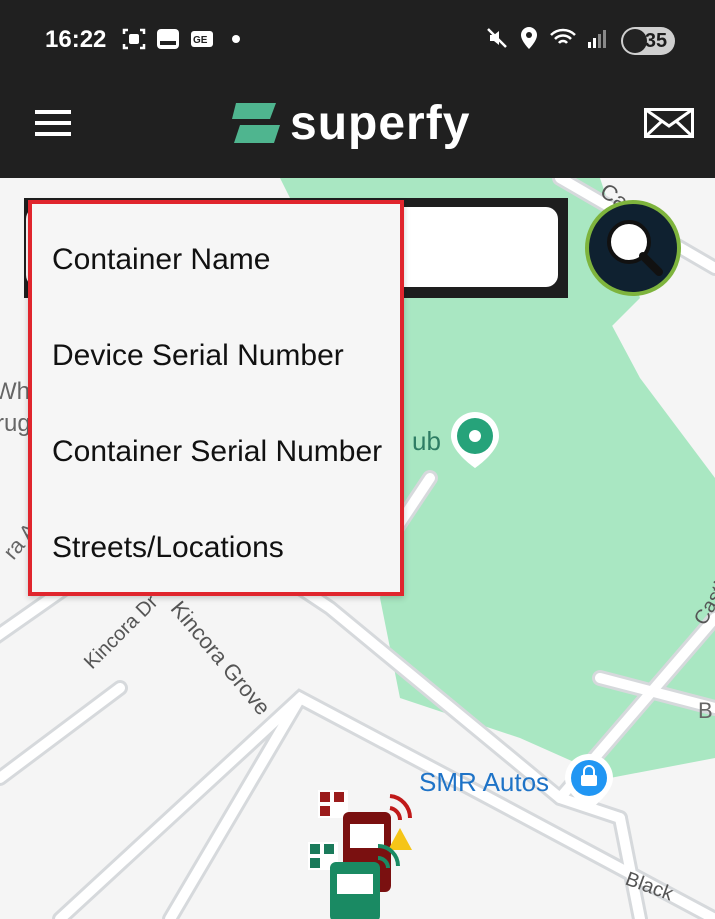 The width and height of the screenshot is (715, 919). Describe the element at coordinates (76, 39) in the screenshot. I see `status-time: 16:22` at that location.